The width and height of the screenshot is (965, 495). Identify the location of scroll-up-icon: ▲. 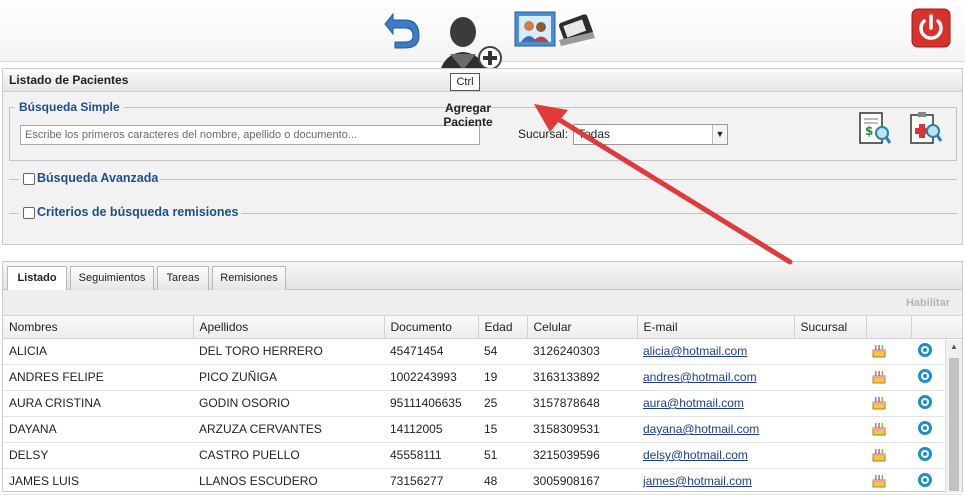
(954, 346).